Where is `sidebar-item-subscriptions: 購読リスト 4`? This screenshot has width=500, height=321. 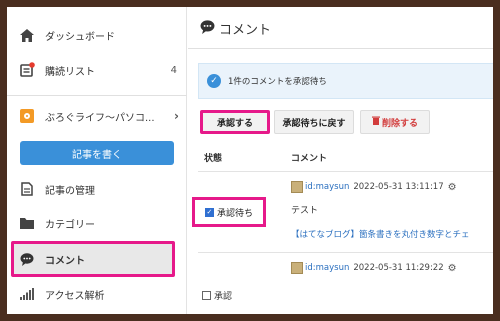
sidebar-item-subscriptions: 購読リスト 4 is located at coordinates (97, 70).